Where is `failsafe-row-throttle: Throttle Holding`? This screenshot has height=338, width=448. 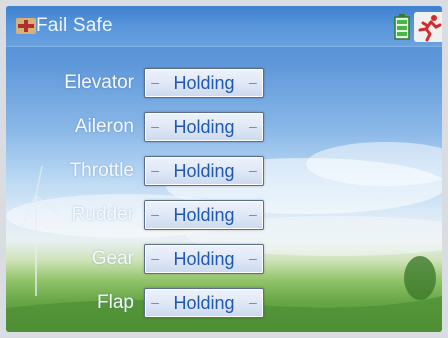 failsafe-row-throttle: Throttle Holding is located at coordinates (224, 171).